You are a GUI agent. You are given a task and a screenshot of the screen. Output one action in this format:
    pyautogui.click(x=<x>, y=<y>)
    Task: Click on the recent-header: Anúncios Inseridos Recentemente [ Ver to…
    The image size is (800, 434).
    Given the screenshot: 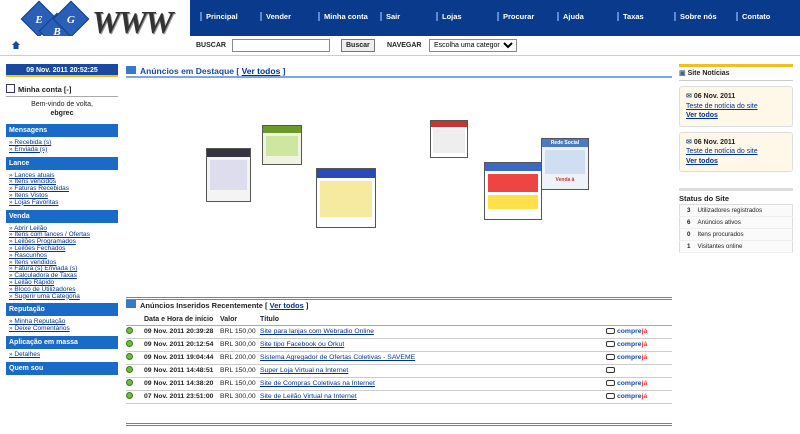 What is the action you would take?
    pyautogui.click(x=399, y=303)
    